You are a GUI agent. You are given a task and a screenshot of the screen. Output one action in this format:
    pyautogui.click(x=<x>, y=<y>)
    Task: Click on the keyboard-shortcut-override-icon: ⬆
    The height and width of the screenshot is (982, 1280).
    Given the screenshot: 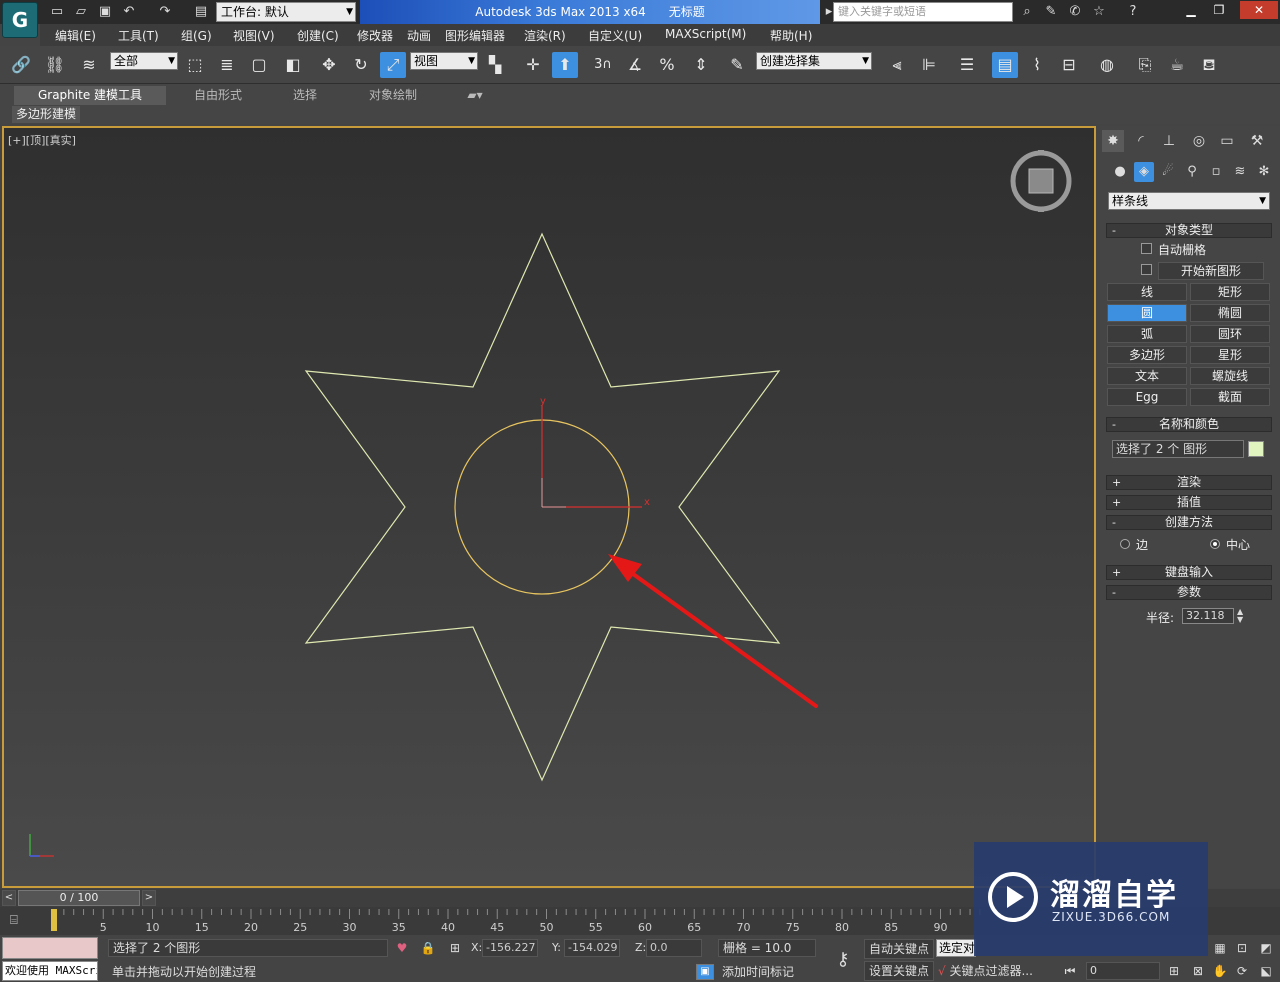 What is the action you would take?
    pyautogui.click(x=565, y=65)
    